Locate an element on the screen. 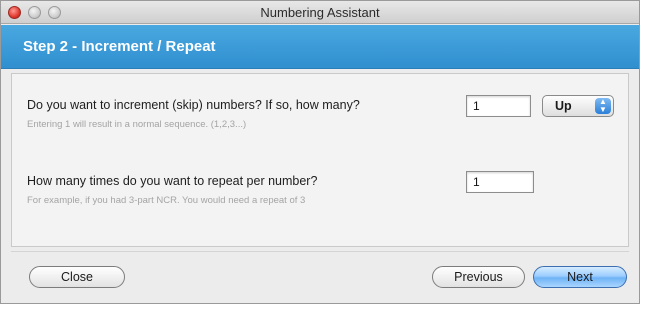 Image resolution: width=649 pixels, height=310 pixels. direction-select-value: Up is located at coordinates (563, 106).